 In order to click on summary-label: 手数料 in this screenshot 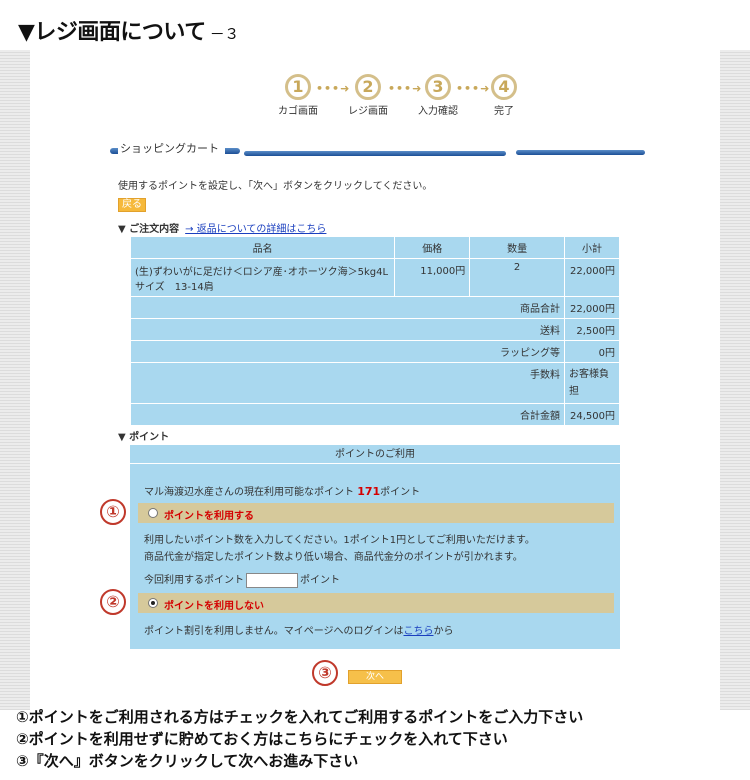, I will do `click(347, 383)`.